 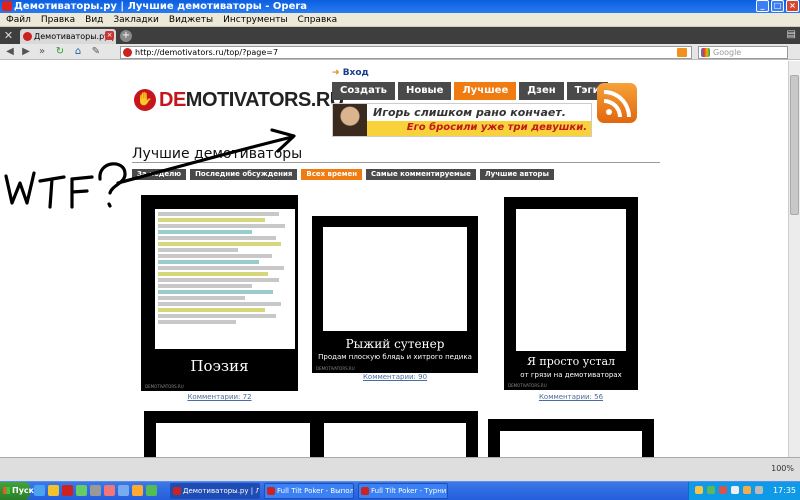 I want to click on promo-photo, so click(x=350, y=120).